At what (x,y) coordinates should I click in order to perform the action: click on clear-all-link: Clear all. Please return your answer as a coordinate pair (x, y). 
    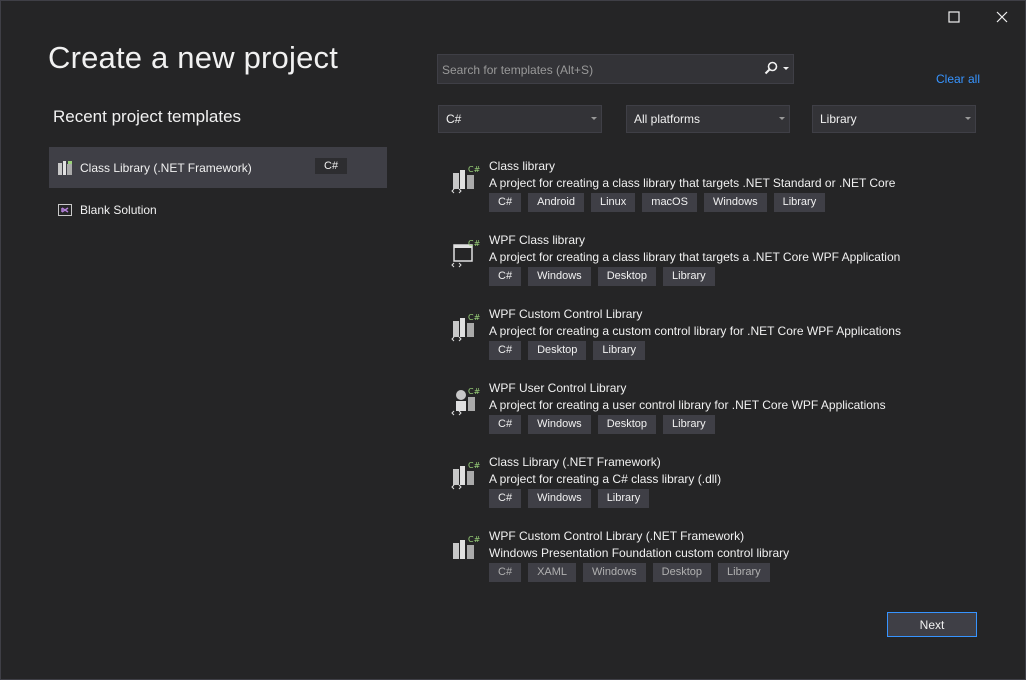
    Looking at the image, I should click on (958, 79).